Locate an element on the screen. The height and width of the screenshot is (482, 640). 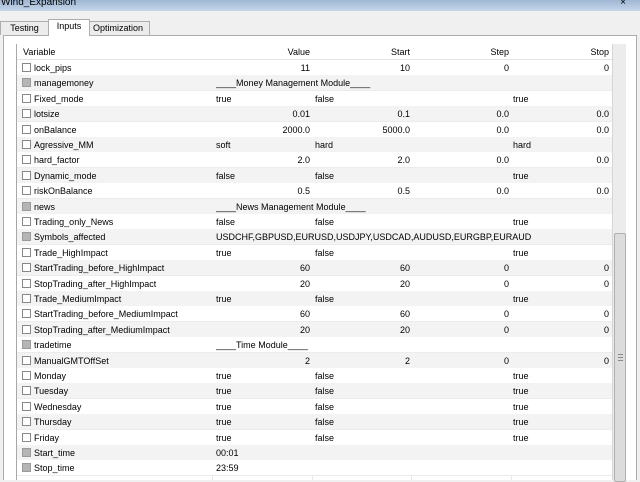
table-row: Fixed_mode true false true is located at coordinates (314, 98).